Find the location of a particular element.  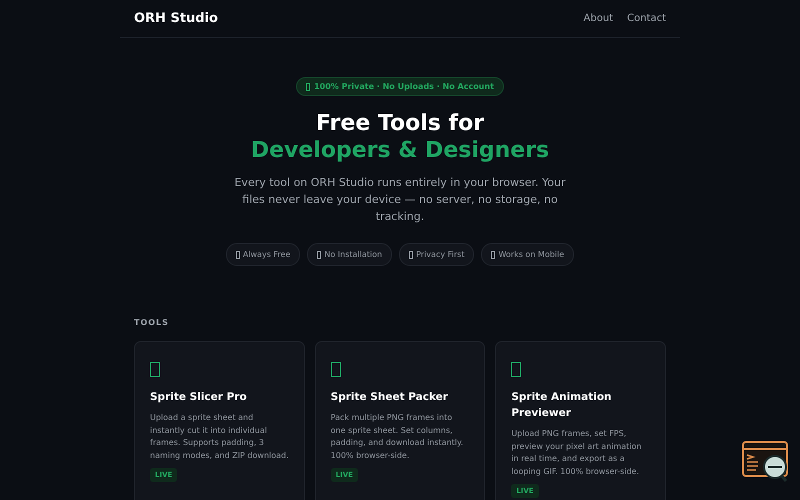

section-heading: TOOLS is located at coordinates (152, 322).